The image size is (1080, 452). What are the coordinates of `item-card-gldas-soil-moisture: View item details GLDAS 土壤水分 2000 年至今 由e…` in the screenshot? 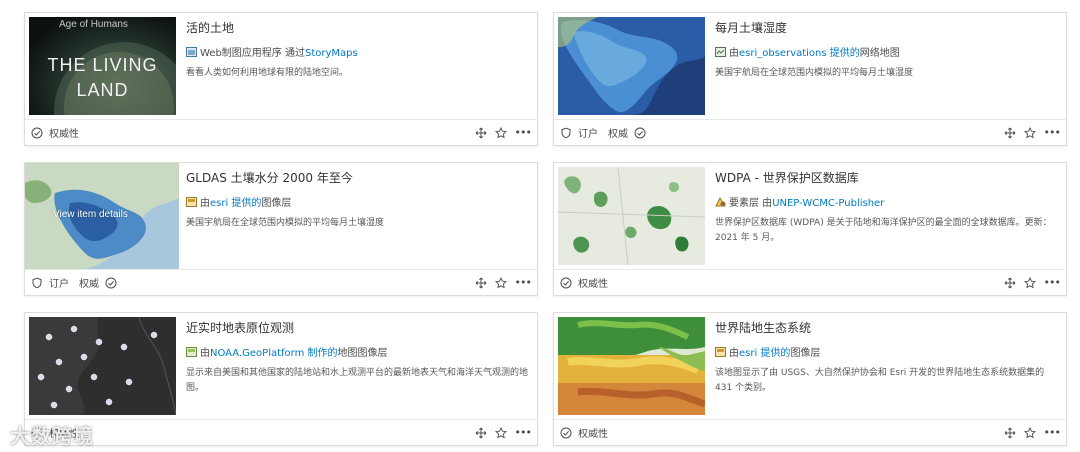 It's located at (281, 229).